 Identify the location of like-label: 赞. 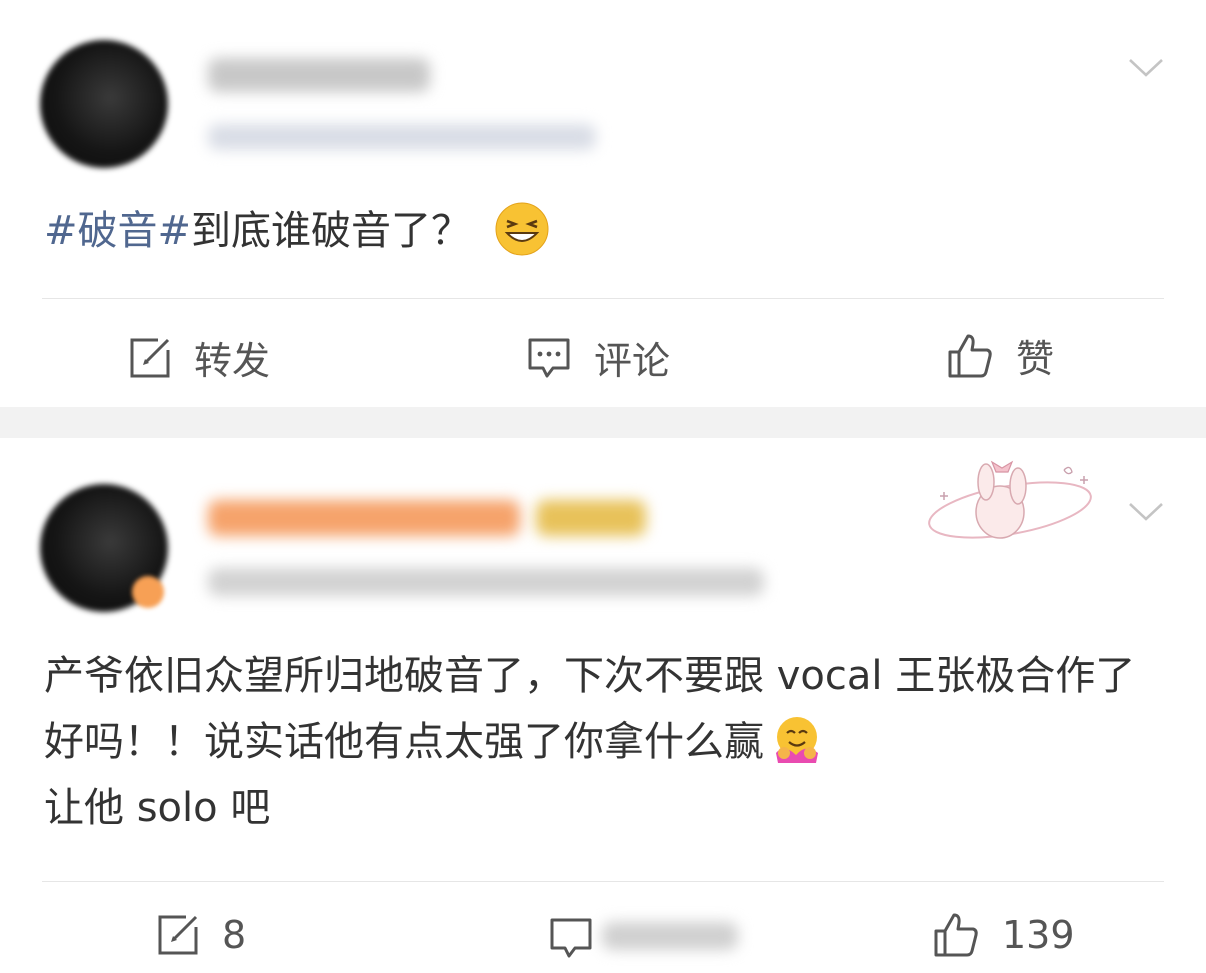
(1035, 359).